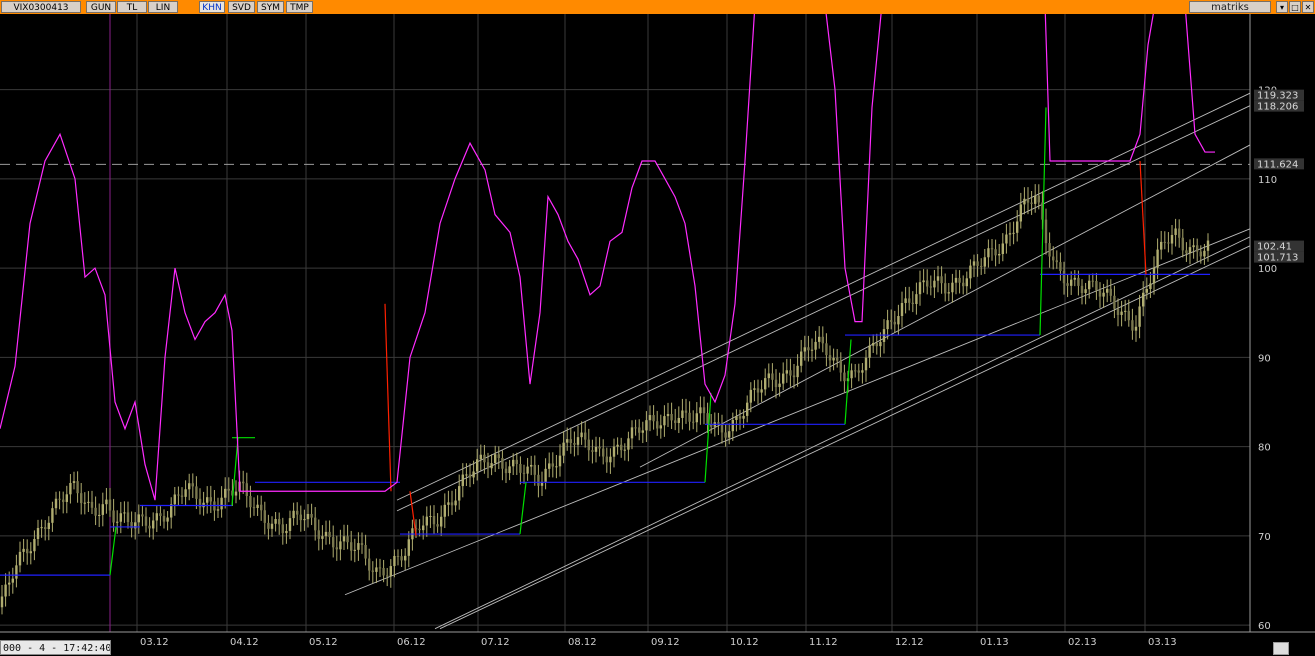 The image size is (1315, 656). Describe the element at coordinates (1264, 626) in the screenshot. I see `y-tick-label: 60` at that location.